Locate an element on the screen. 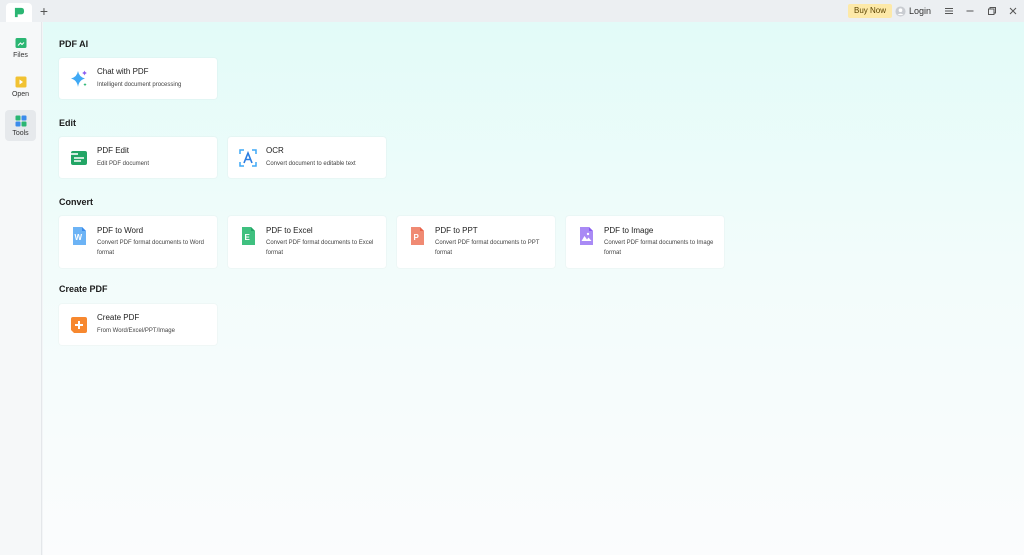 Image resolution: width=1024 pixels, height=555 pixels. word-icon: W is located at coordinates (79, 236).